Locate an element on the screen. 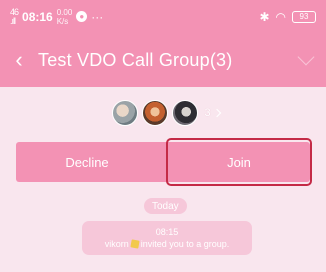 The width and height of the screenshot is (326, 272). network-speed: 0.00 K/s is located at coordinates (64, 16).